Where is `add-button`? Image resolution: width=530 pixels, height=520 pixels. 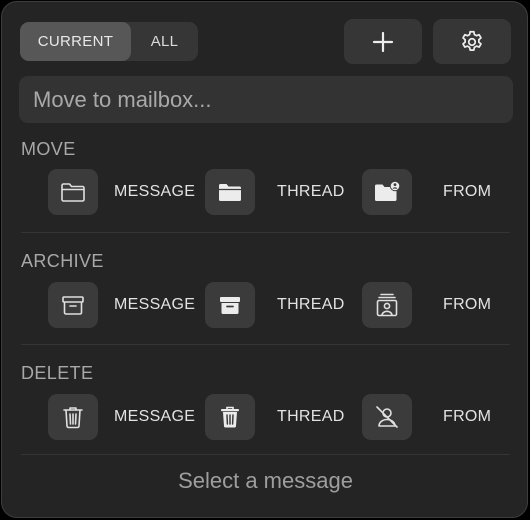 add-button is located at coordinates (383, 41).